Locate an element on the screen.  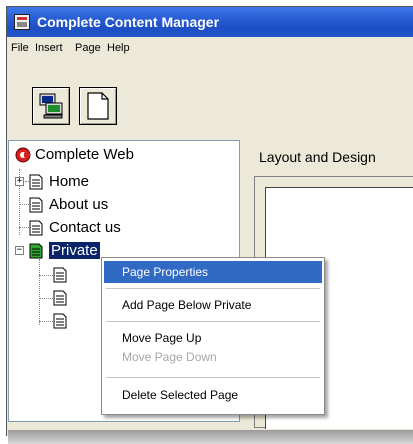
tree-item-label: Contact us is located at coordinates (85, 227).